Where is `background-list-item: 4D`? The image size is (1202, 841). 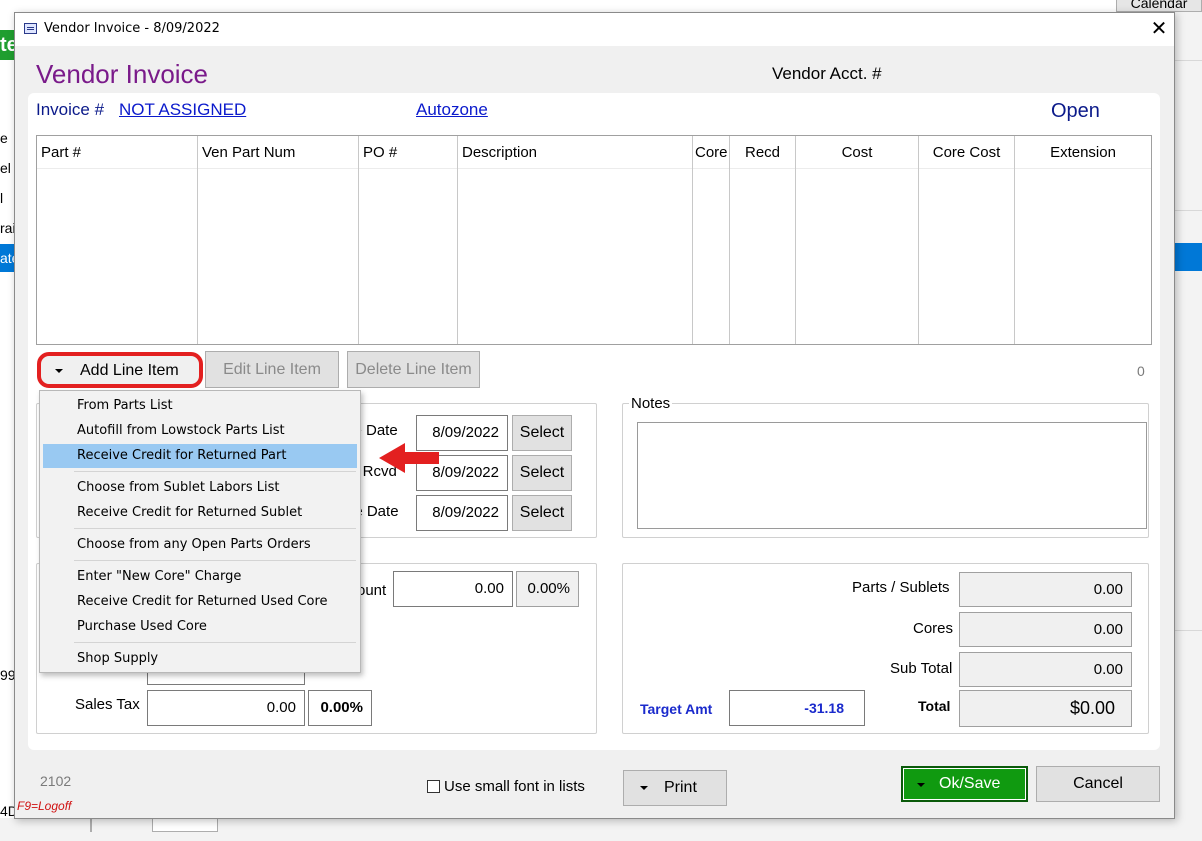
background-list-item: 4D is located at coordinates (7, 811).